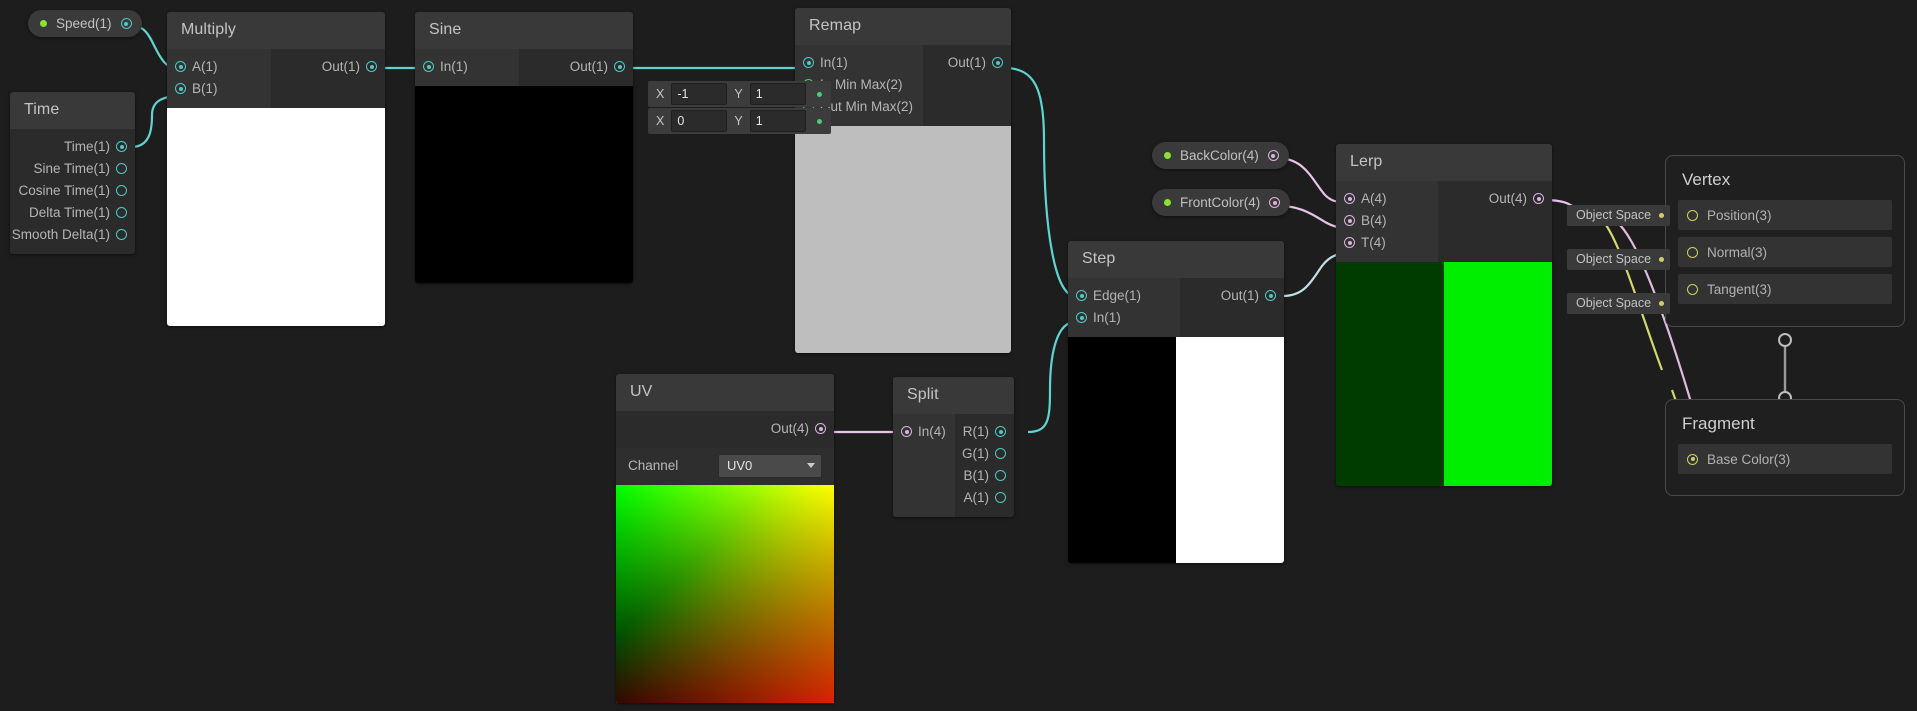  I want to click on port-label: In(4), so click(932, 432).